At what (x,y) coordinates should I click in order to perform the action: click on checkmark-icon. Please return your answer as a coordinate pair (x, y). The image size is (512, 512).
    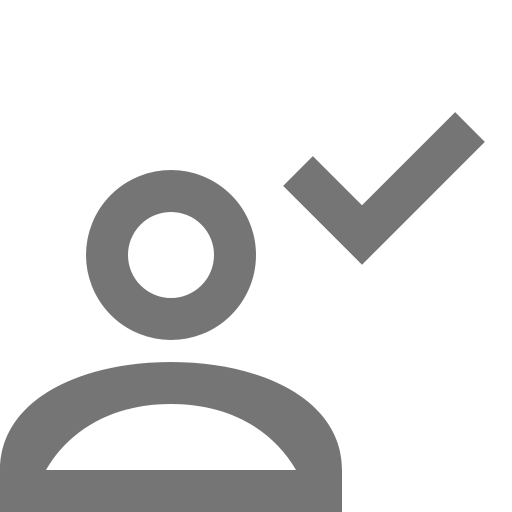
    Looking at the image, I should click on (384, 188).